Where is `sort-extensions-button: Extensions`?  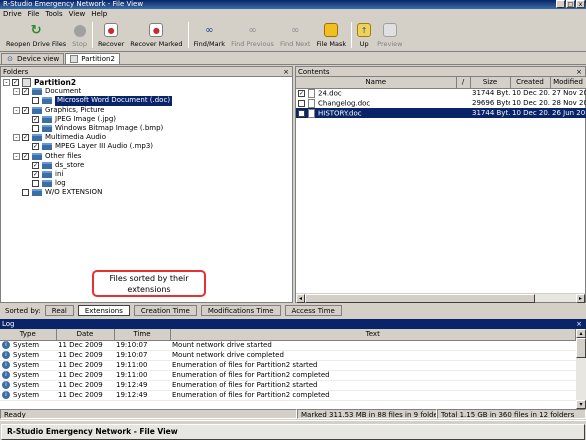 sort-extensions-button: Extensions is located at coordinates (103, 310).